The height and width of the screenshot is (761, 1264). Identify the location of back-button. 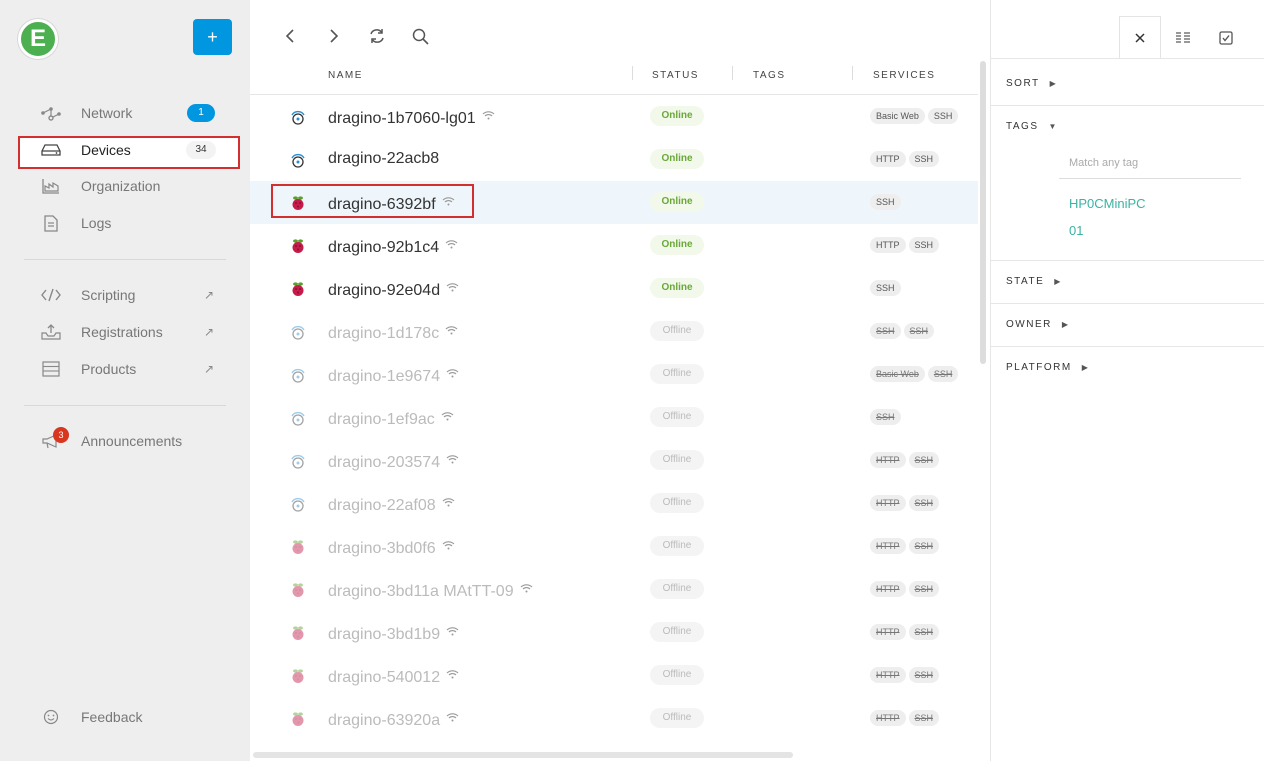
(290, 36).